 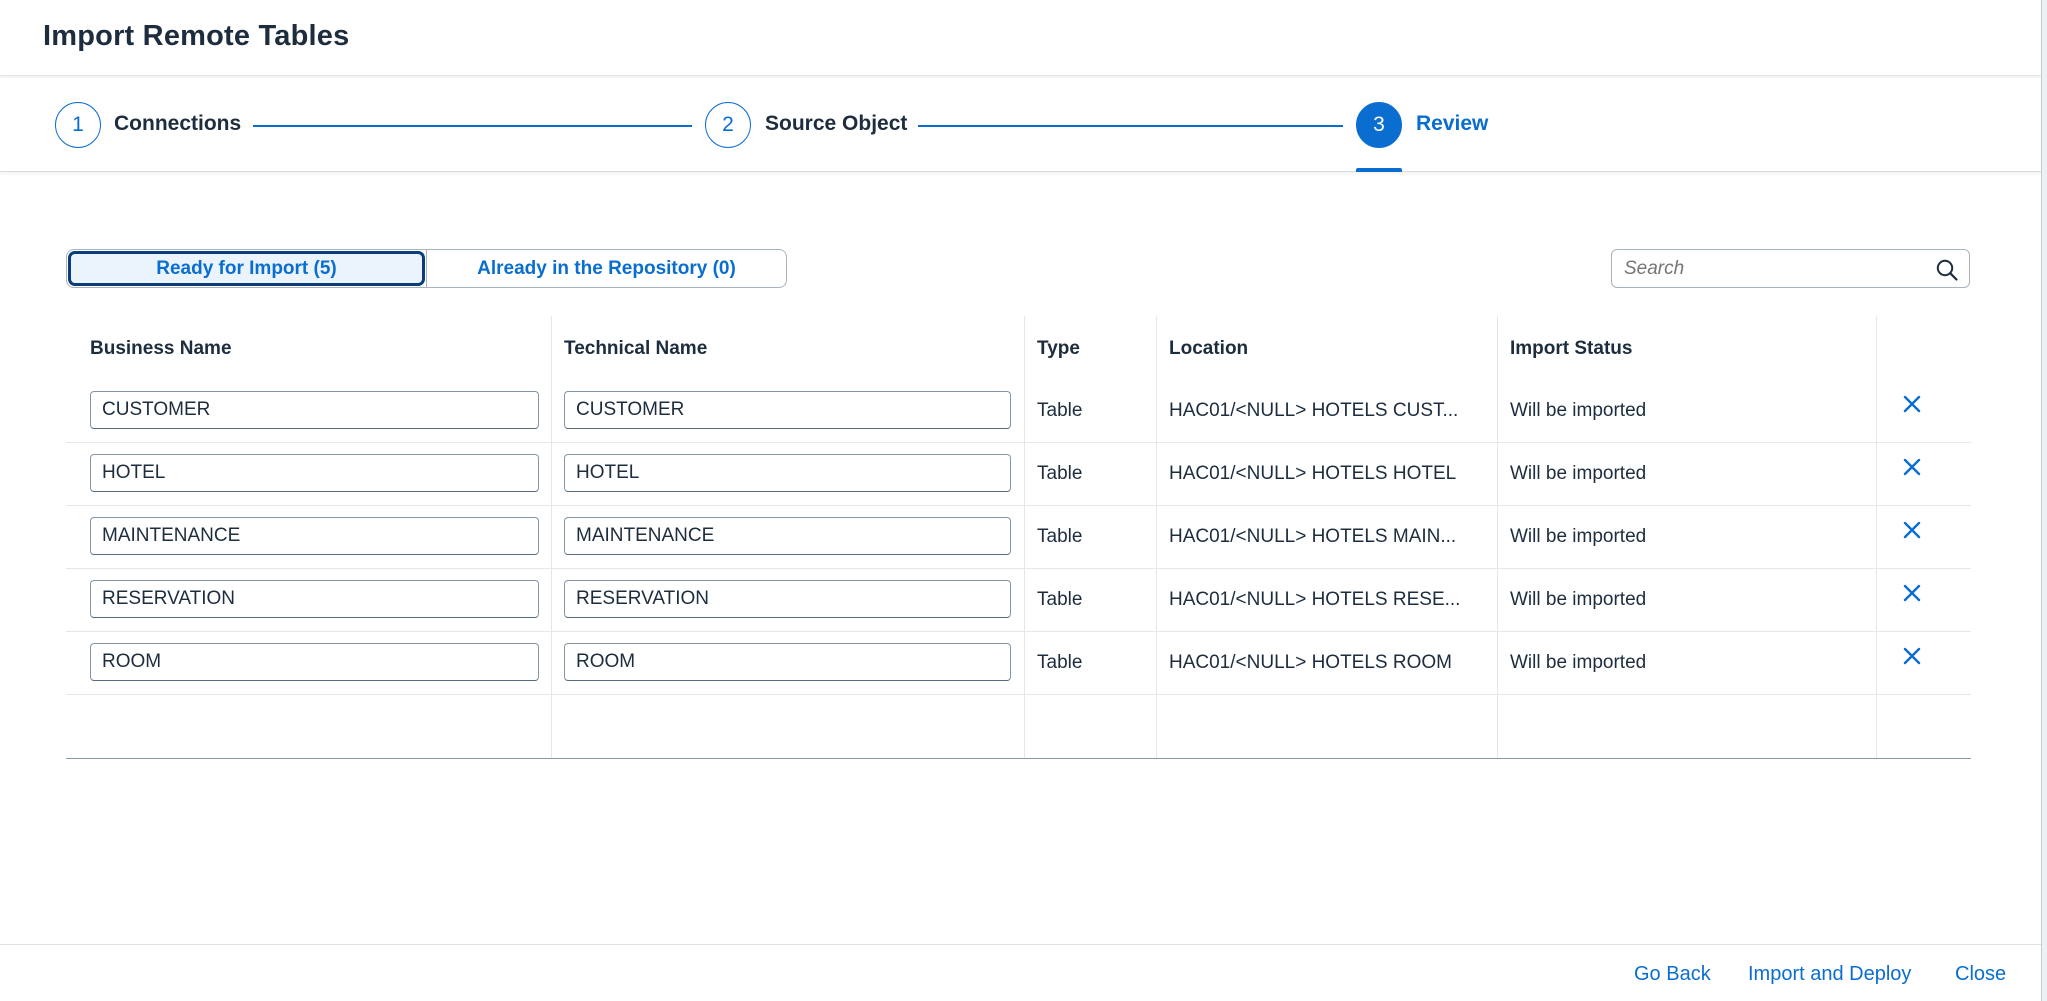 What do you see at coordinates (606, 268) in the screenshot?
I see `segment-already-in-repository: Already in the Repository (0)` at bounding box center [606, 268].